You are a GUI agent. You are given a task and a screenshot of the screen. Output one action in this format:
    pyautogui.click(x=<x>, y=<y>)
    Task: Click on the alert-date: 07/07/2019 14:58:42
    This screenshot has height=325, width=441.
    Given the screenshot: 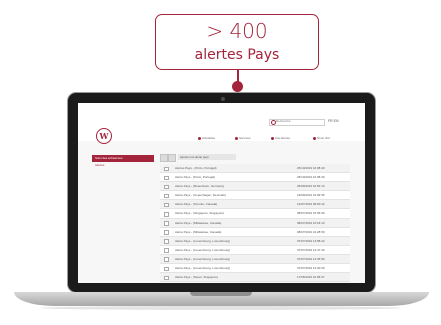 What is the action you would take?
    pyautogui.click(x=311, y=240)
    